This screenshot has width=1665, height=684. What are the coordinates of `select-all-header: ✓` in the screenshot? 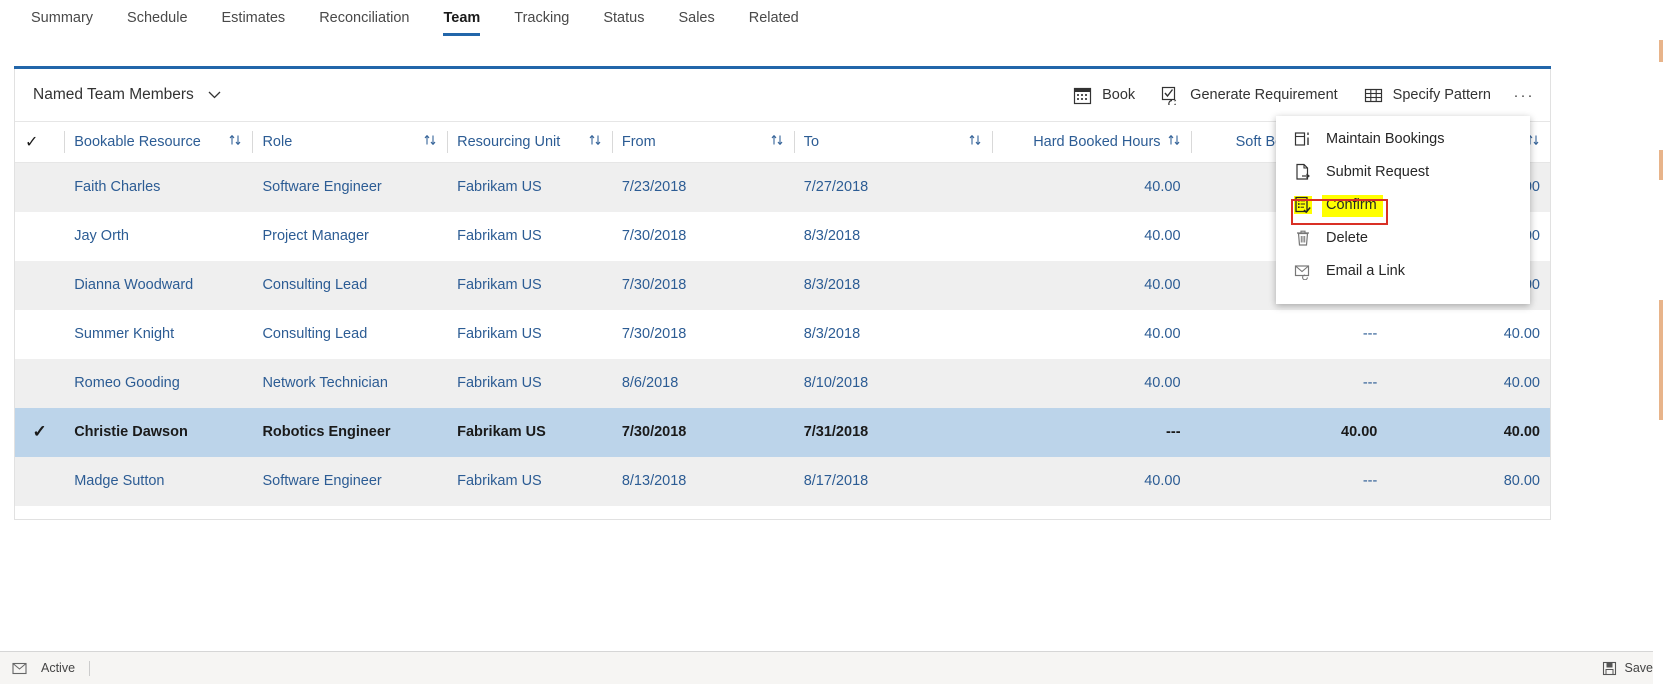 It's located at (40, 142).